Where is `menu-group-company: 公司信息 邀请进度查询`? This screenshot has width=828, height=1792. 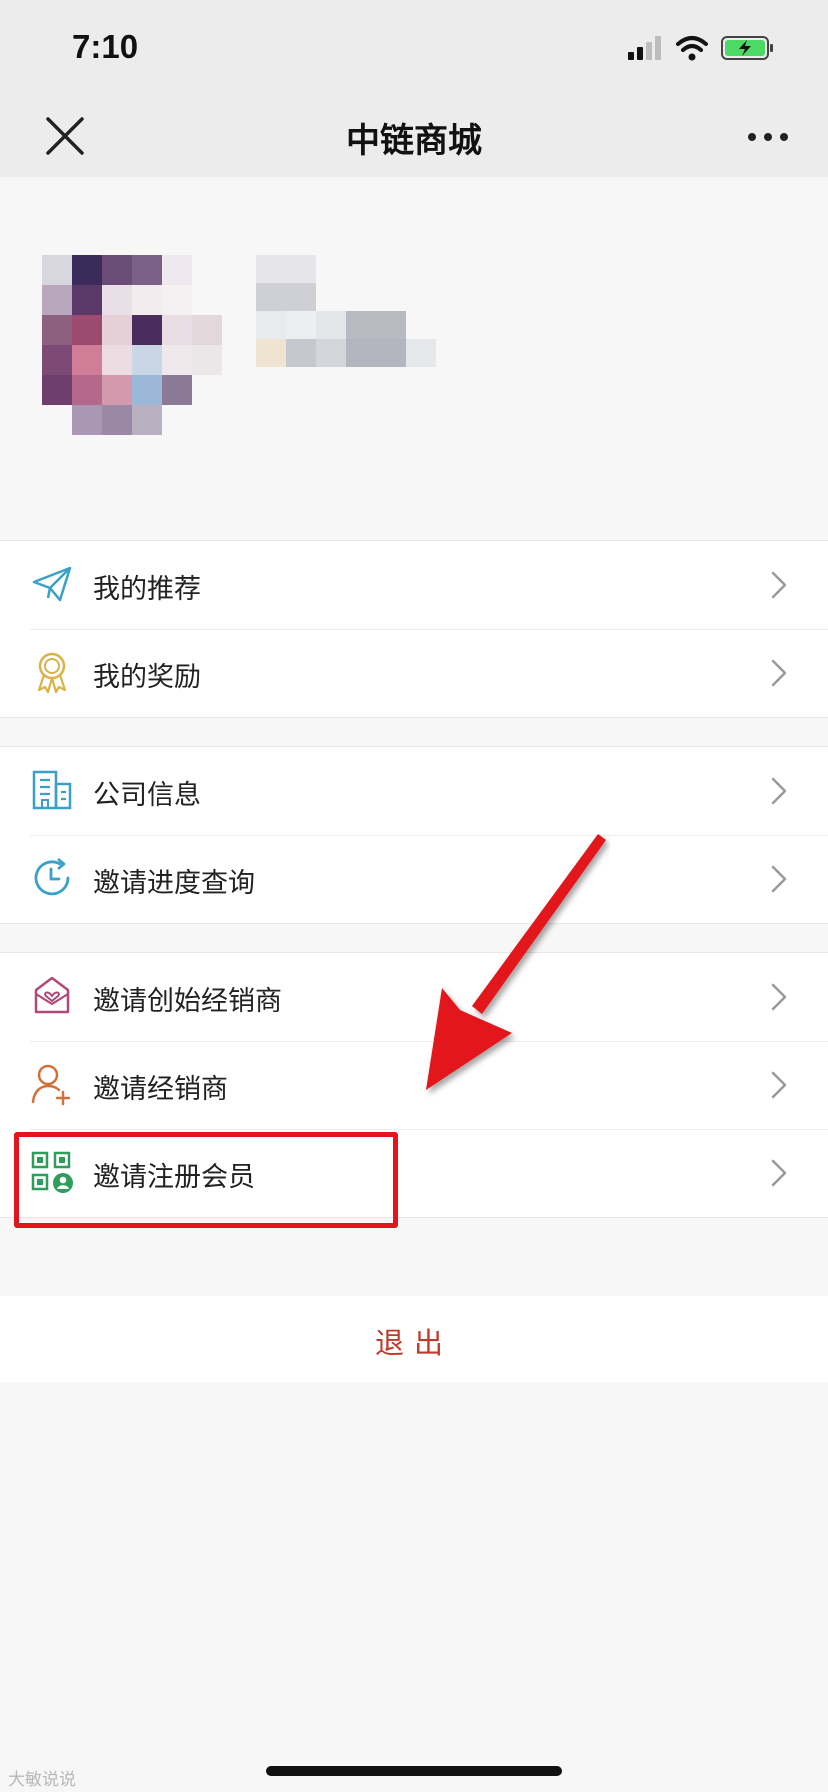
menu-group-company: 公司信息 邀请进度查询 is located at coordinates (414, 835).